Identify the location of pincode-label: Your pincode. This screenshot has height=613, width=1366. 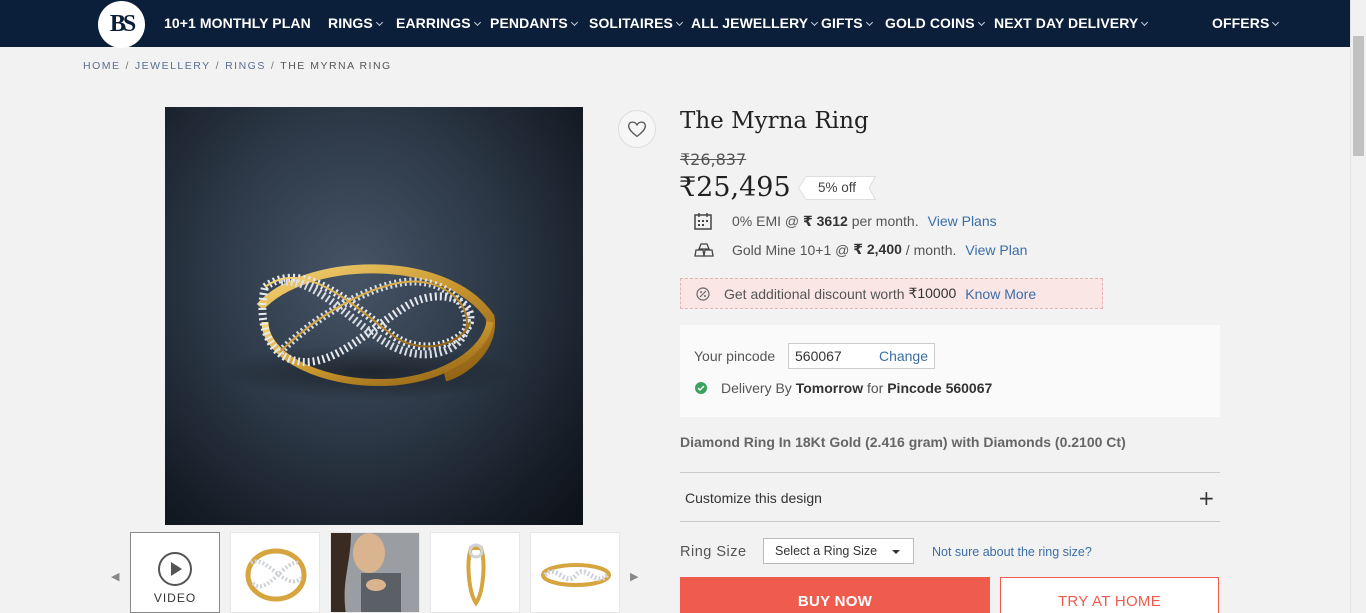
(735, 356).